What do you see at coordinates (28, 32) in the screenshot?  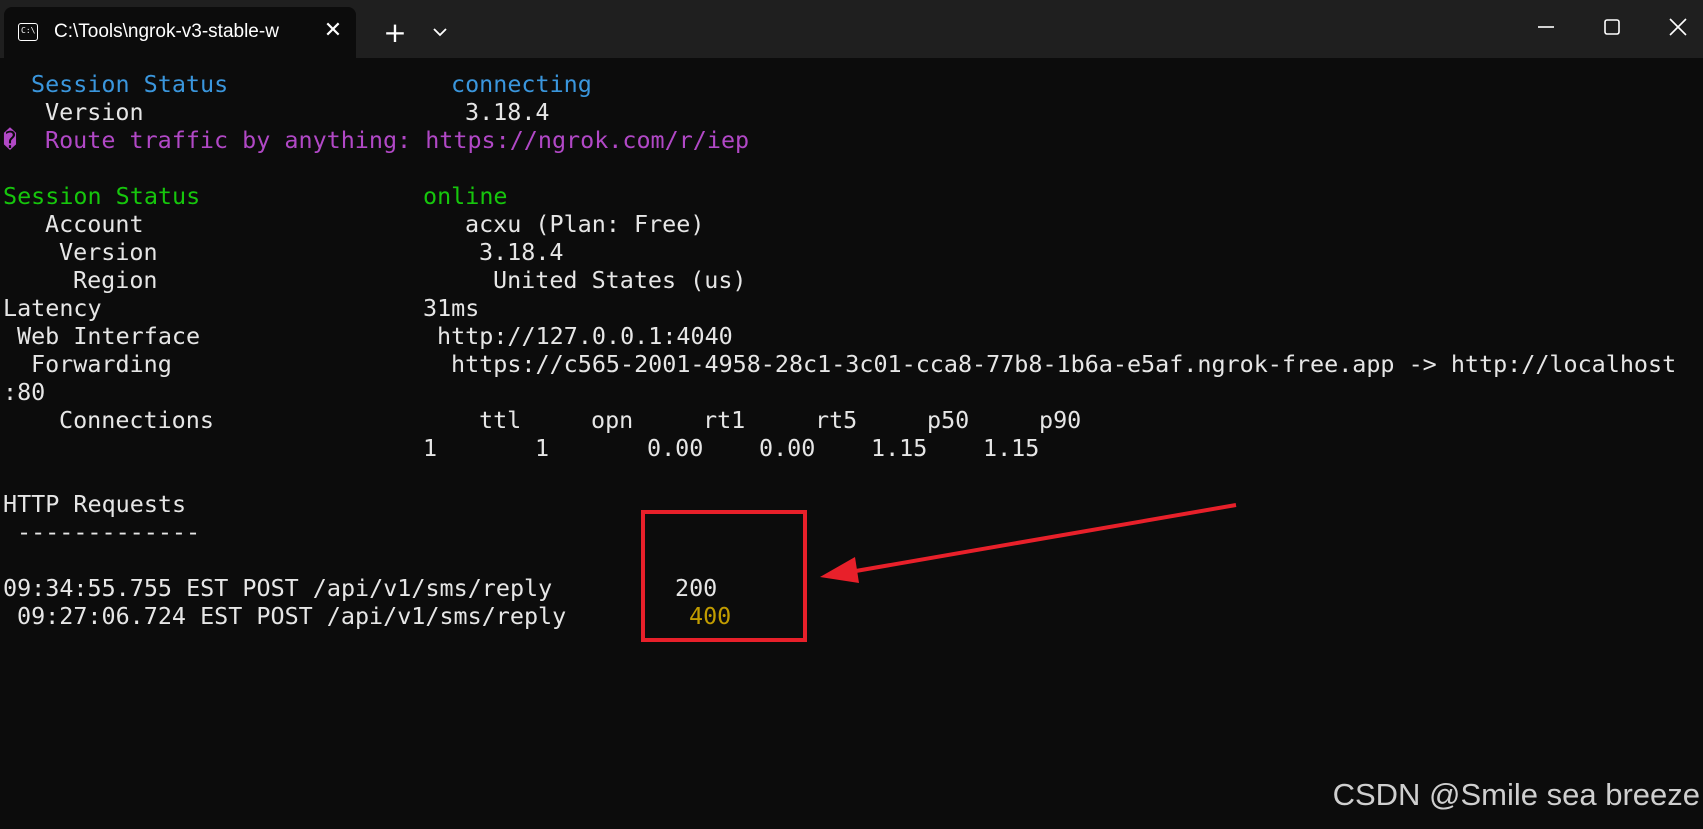 I see `terminal-icon: C:\` at bounding box center [28, 32].